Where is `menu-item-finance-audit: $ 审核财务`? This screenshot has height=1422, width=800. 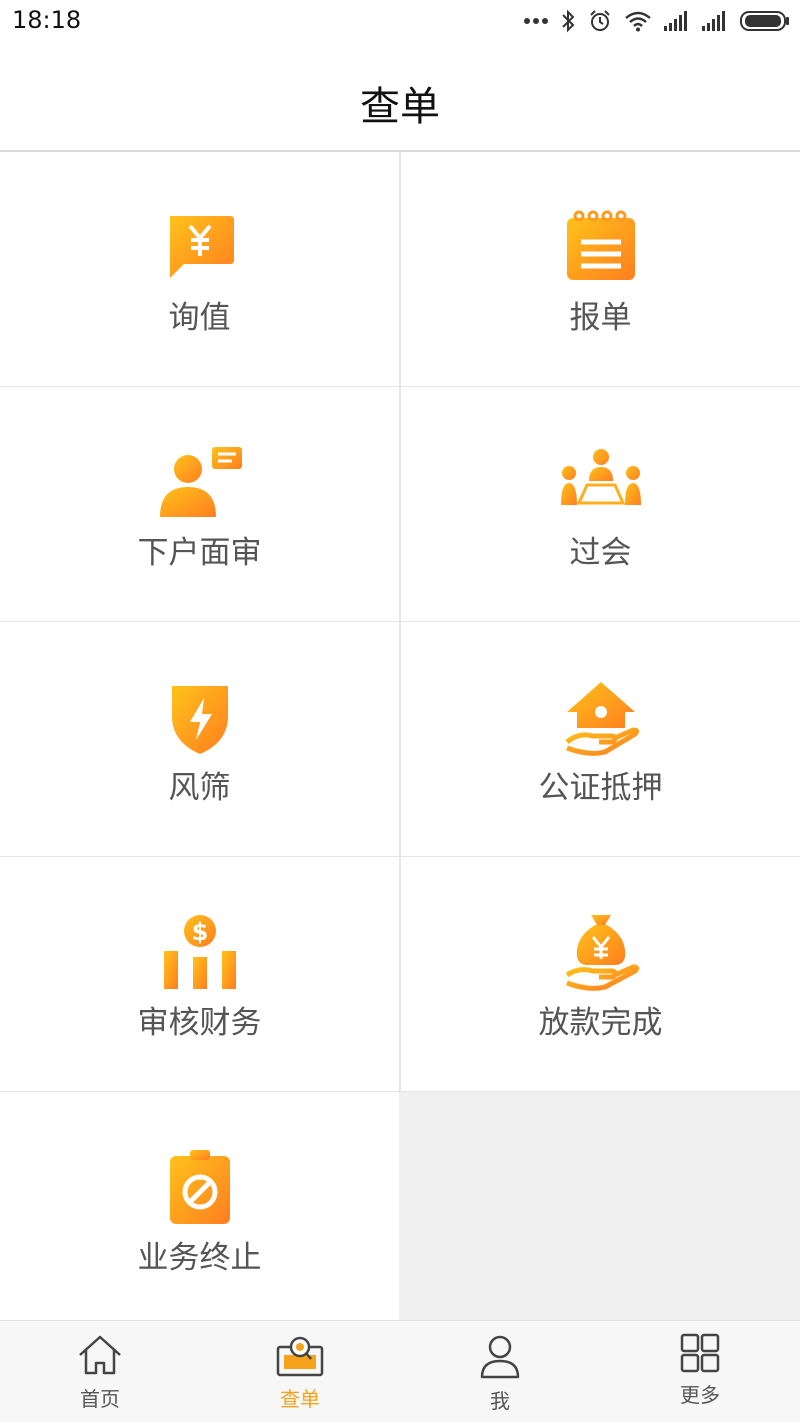
menu-item-finance-audit: $ 审核财务 is located at coordinates (199, 974).